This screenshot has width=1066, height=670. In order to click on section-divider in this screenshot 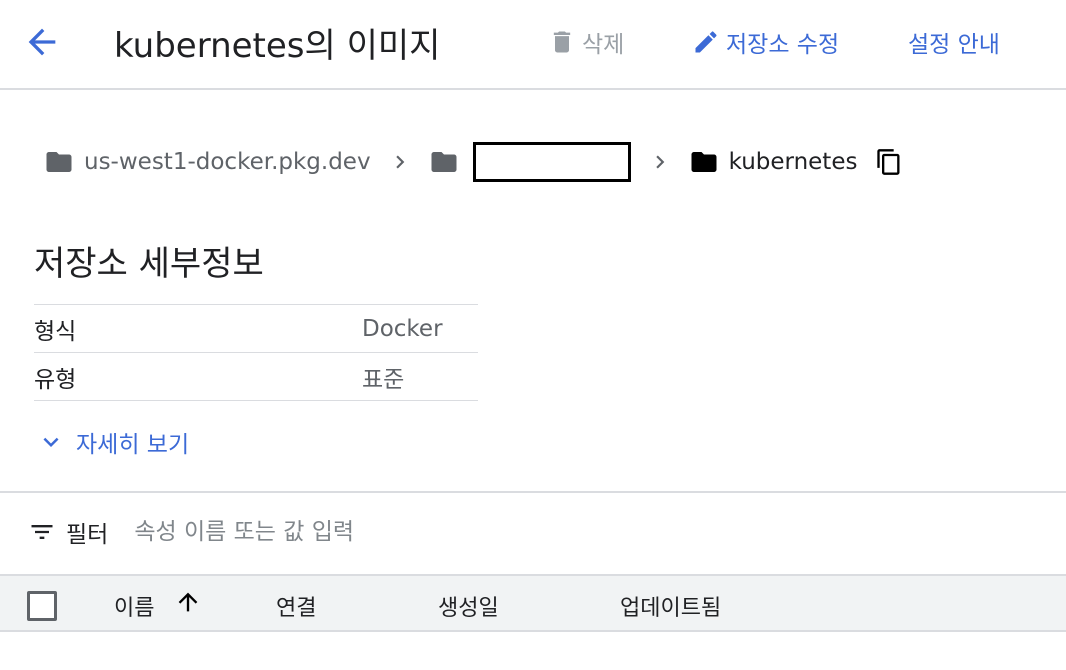, I will do `click(533, 492)`.